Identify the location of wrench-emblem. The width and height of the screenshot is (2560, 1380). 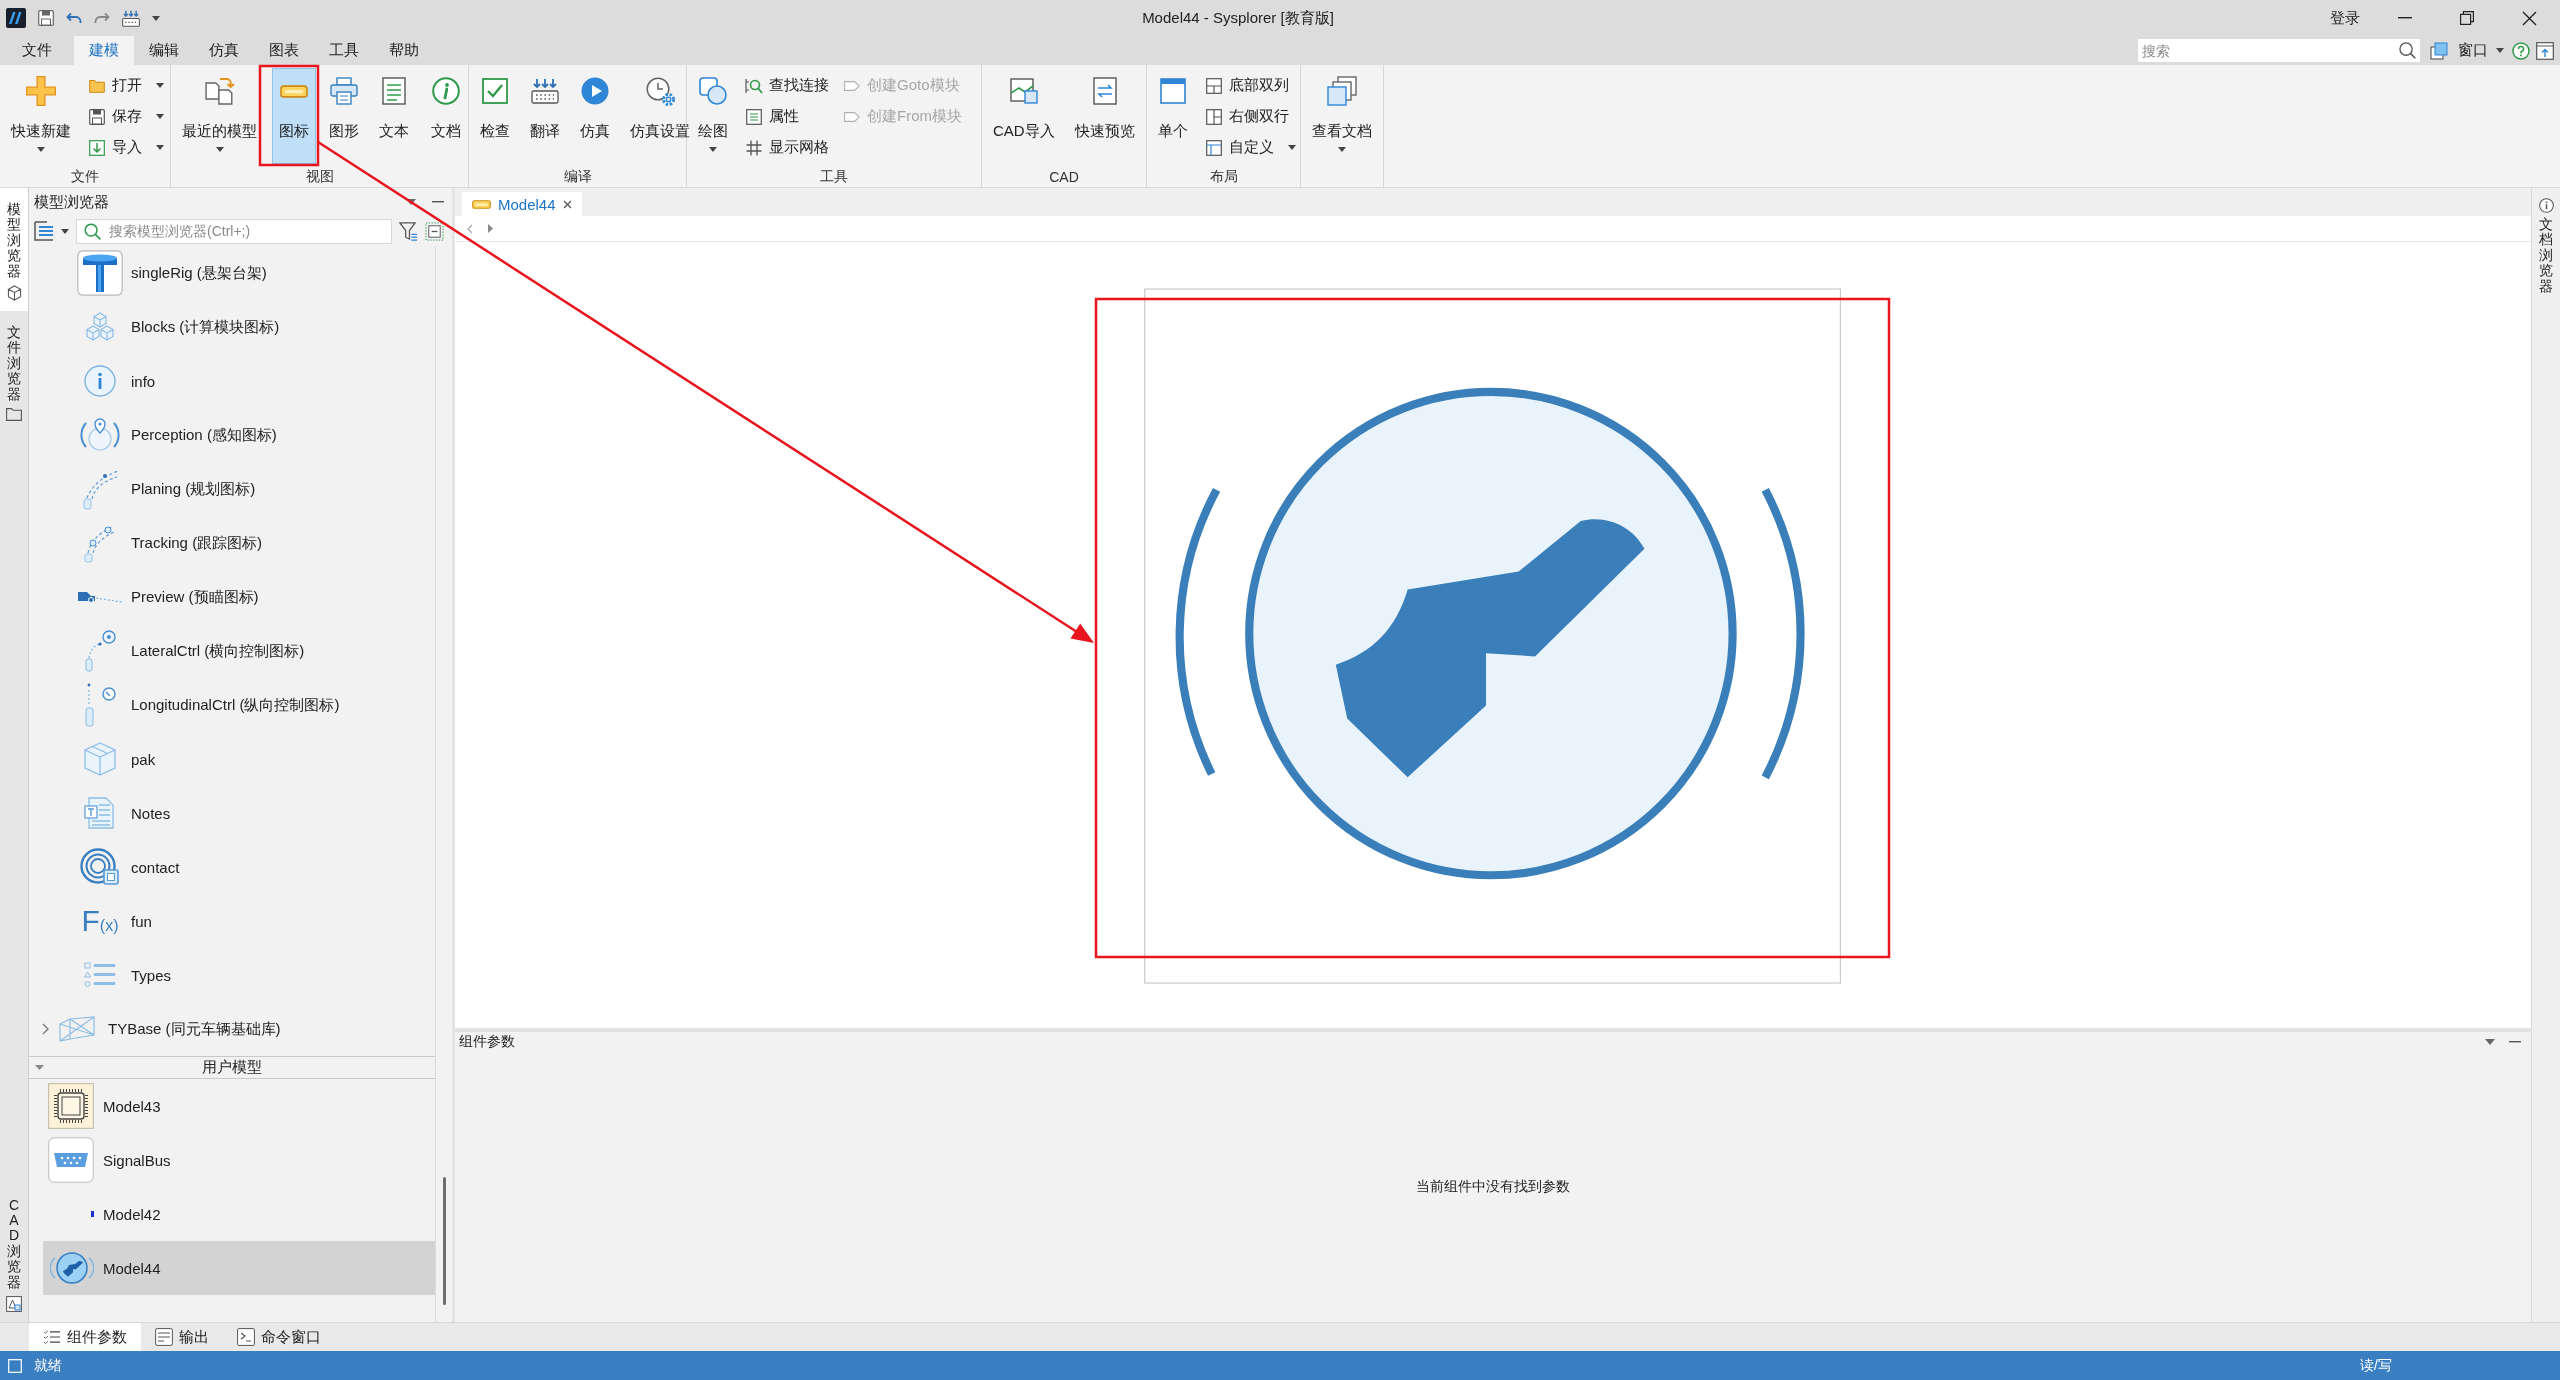
(1490, 633).